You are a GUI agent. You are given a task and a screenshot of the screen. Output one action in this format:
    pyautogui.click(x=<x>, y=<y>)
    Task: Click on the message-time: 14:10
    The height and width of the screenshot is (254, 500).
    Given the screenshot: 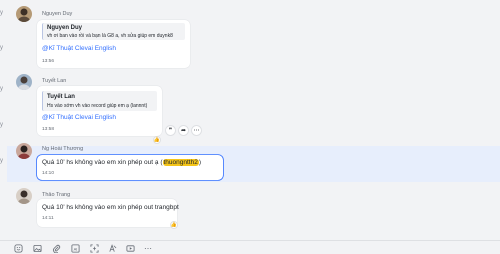 What is the action you would take?
    pyautogui.click(x=48, y=173)
    